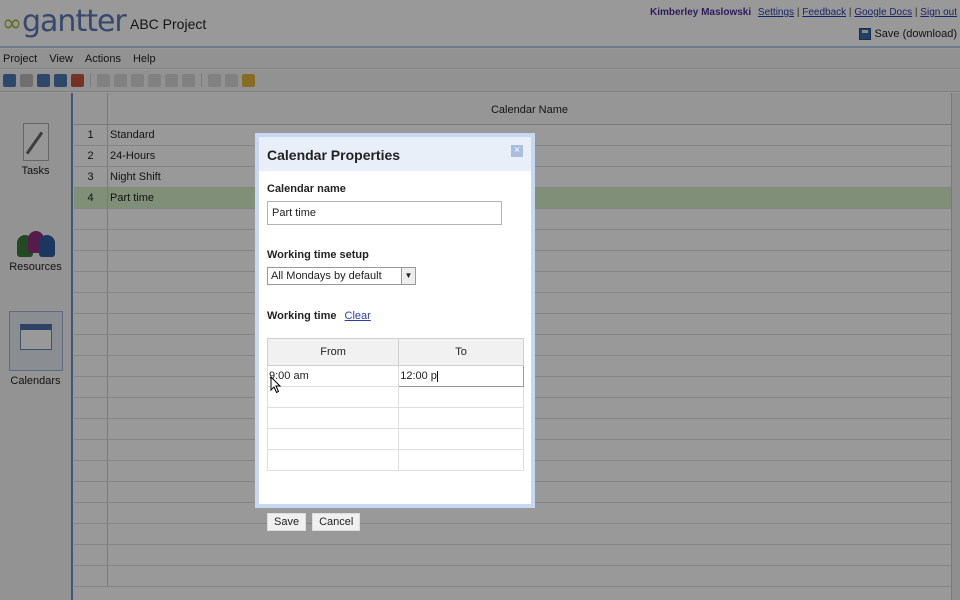  I want to click on working-time-table: From To 9:00 am 12:00 p, so click(395, 404).